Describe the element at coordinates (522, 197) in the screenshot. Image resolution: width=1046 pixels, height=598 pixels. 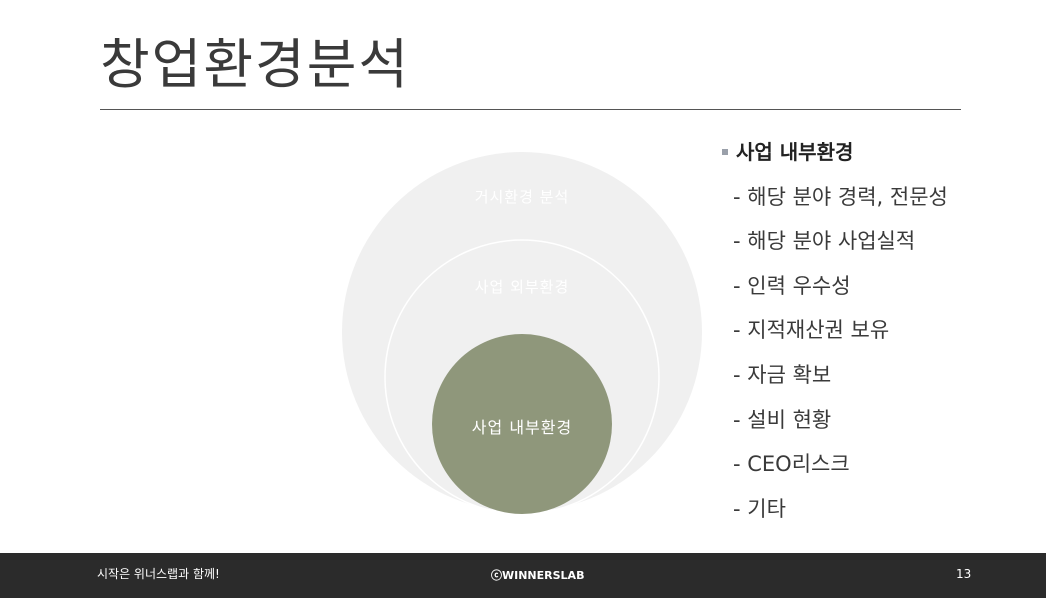
I see `outer-circle-label: 거시환경 분석` at that location.